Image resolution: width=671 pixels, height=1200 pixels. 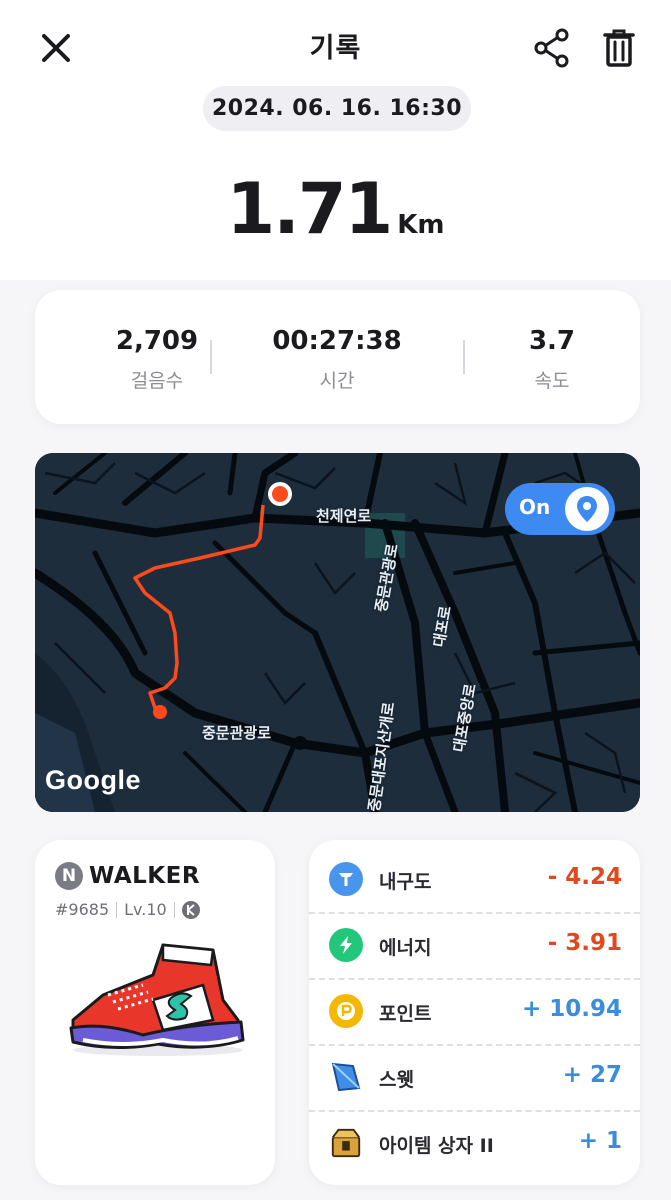 I want to click on location-pin-icon, so click(x=587, y=509).